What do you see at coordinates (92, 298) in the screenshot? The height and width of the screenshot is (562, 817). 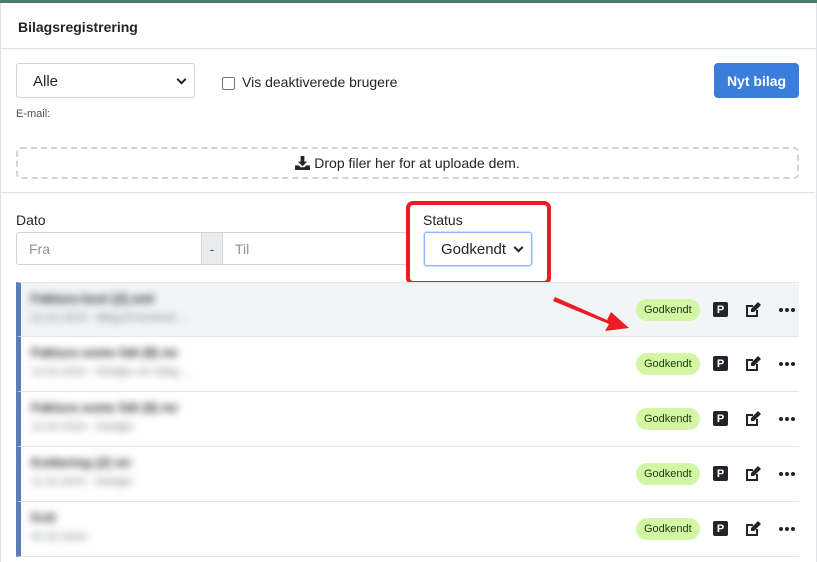 I see `row-title: Faktura kost (2).xml` at bounding box center [92, 298].